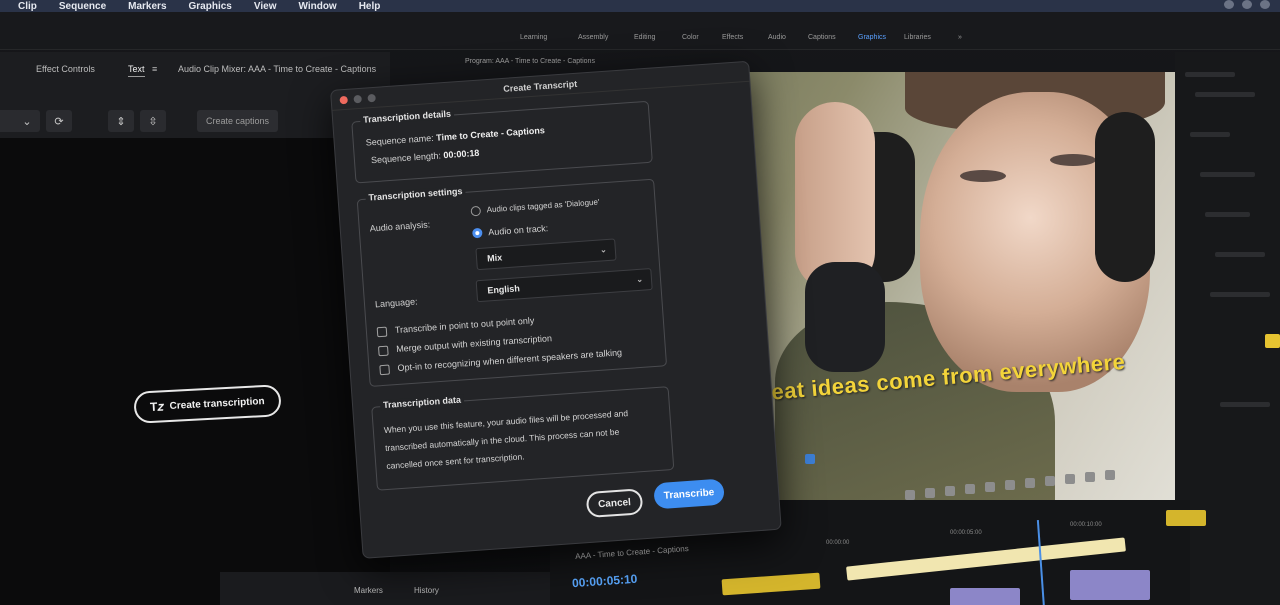 The width and height of the screenshot is (1280, 605). Describe the element at coordinates (217, 403) in the screenshot. I see `create-transcription-label: Create transcription` at that location.